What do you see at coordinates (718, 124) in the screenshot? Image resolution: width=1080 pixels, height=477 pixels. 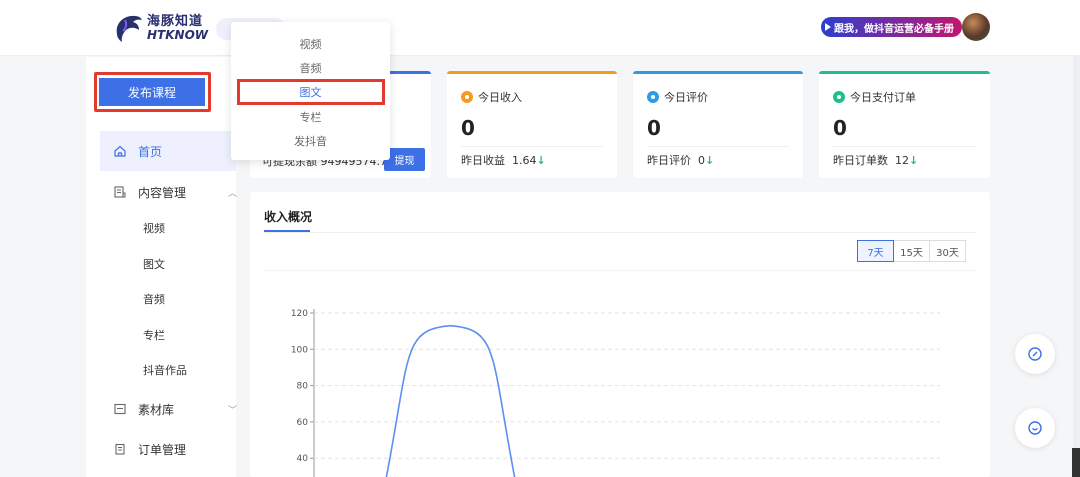 I see `reviews-card: 今日评价 0 昨日评价 0↓` at bounding box center [718, 124].